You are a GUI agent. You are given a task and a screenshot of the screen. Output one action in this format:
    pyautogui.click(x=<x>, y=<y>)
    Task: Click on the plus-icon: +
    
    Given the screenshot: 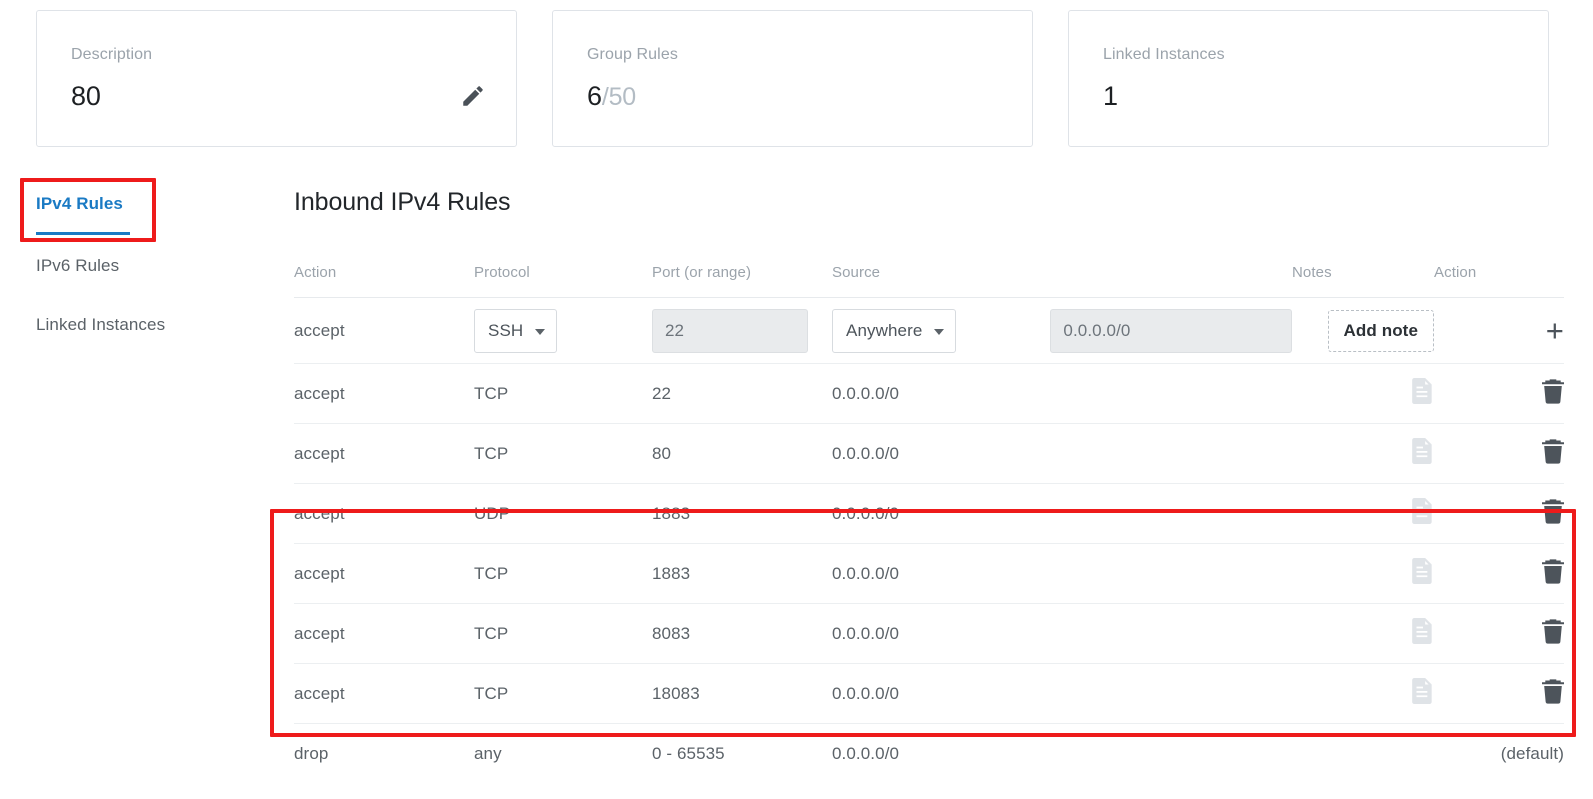 What is the action you would take?
    pyautogui.click(x=1555, y=330)
    